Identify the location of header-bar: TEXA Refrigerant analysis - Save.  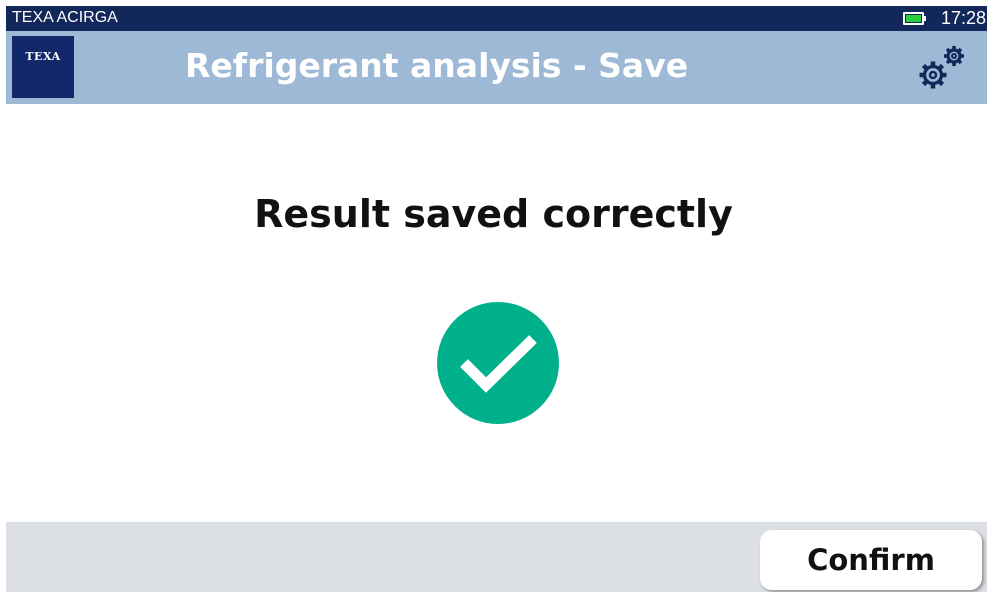
(496, 67).